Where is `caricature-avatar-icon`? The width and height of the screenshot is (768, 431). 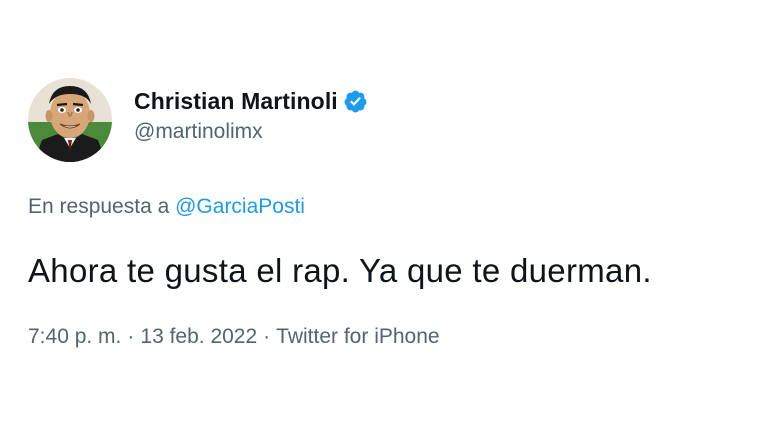 caricature-avatar-icon is located at coordinates (70, 120).